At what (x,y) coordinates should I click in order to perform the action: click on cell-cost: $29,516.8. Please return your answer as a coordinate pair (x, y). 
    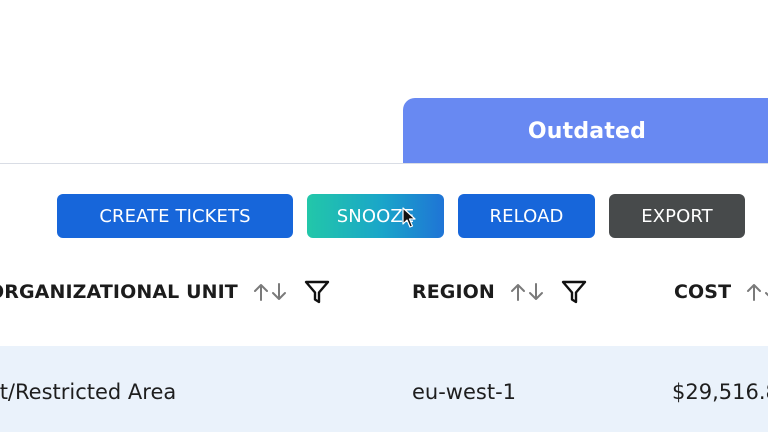
    Looking at the image, I should click on (720, 392).